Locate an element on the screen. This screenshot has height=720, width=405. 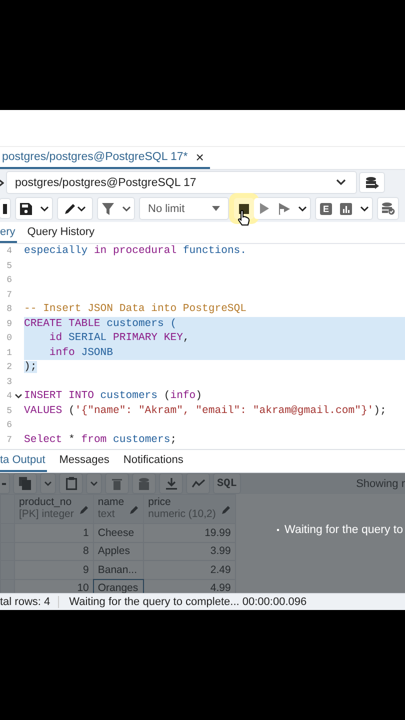
pencil-caret-icon is located at coordinates (75, 208).